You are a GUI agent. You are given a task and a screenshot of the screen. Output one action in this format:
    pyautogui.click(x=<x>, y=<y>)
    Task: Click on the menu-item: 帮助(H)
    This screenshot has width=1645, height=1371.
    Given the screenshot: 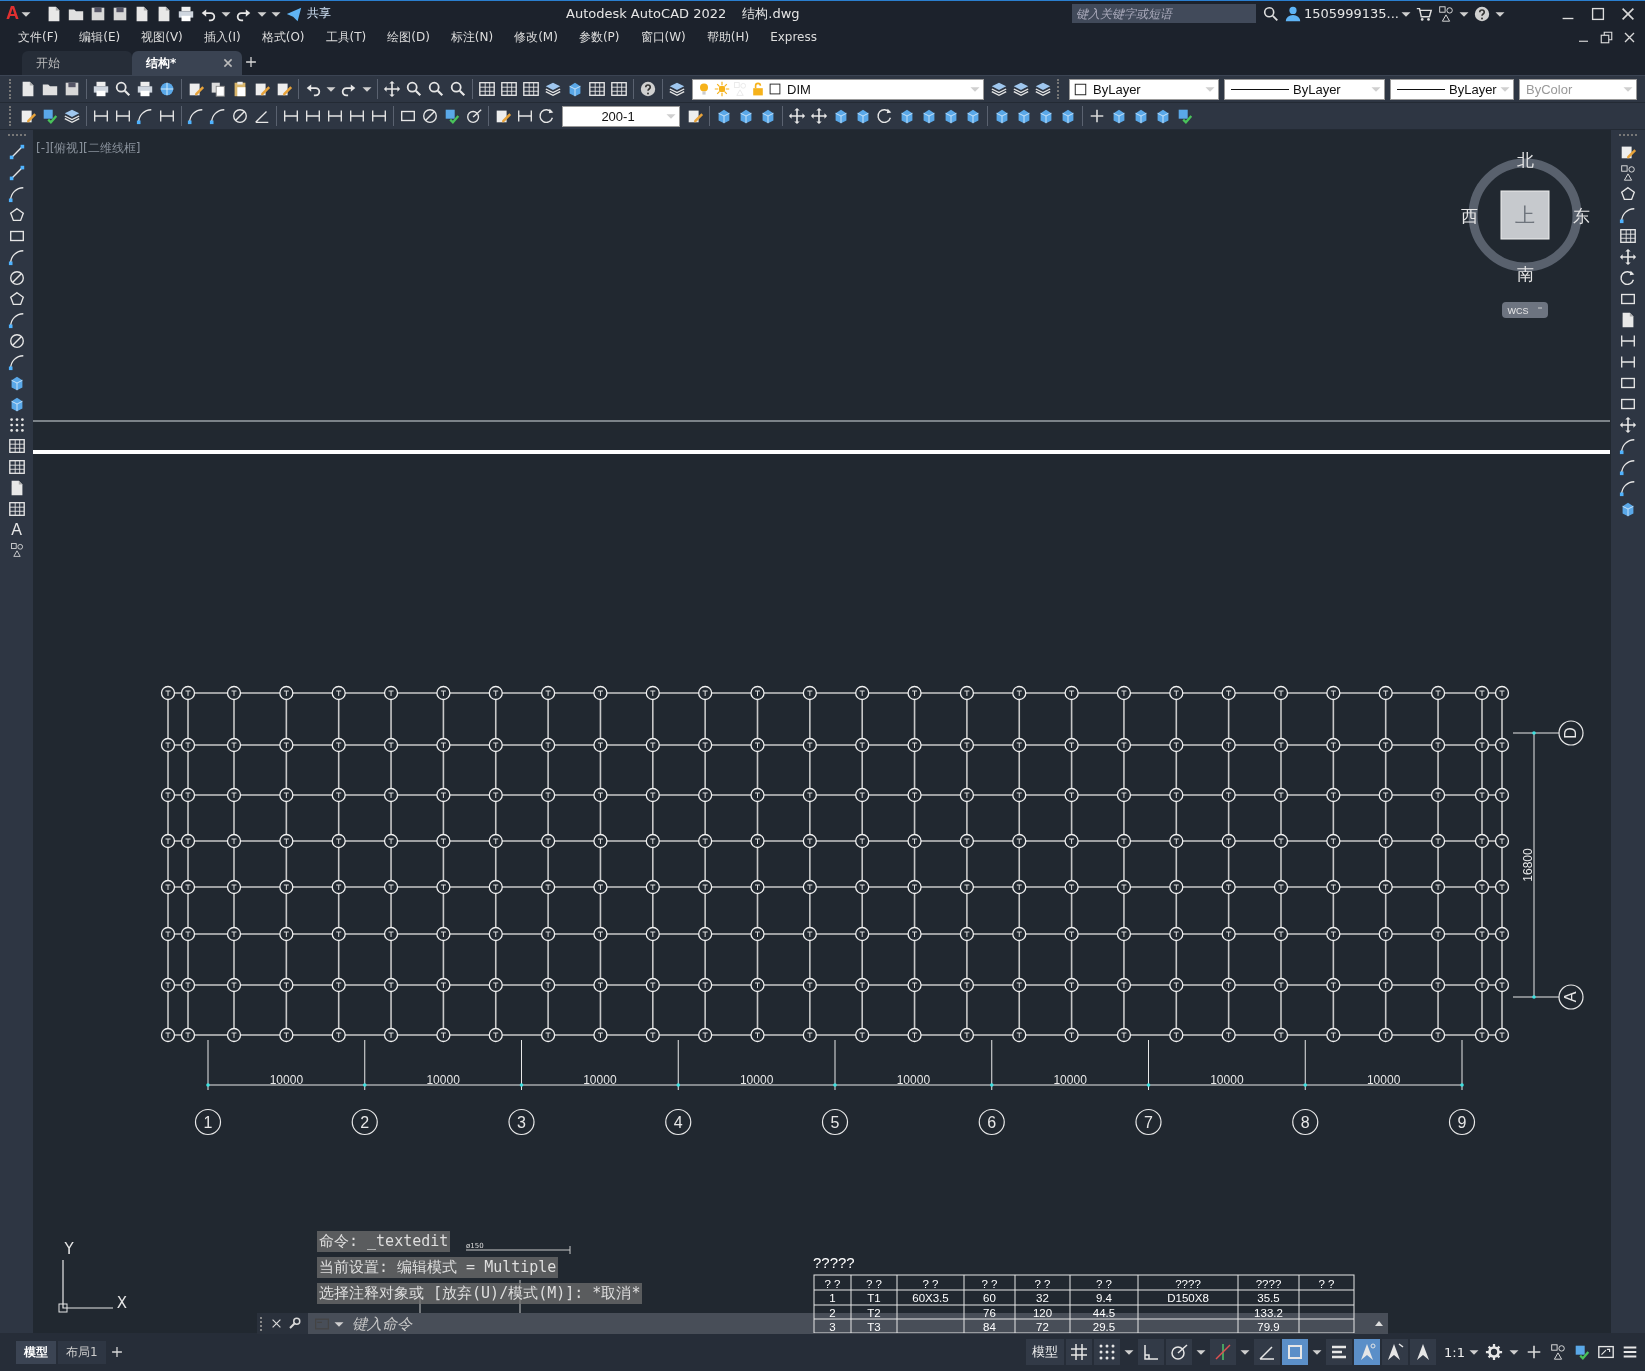 What is the action you would take?
    pyautogui.click(x=728, y=37)
    